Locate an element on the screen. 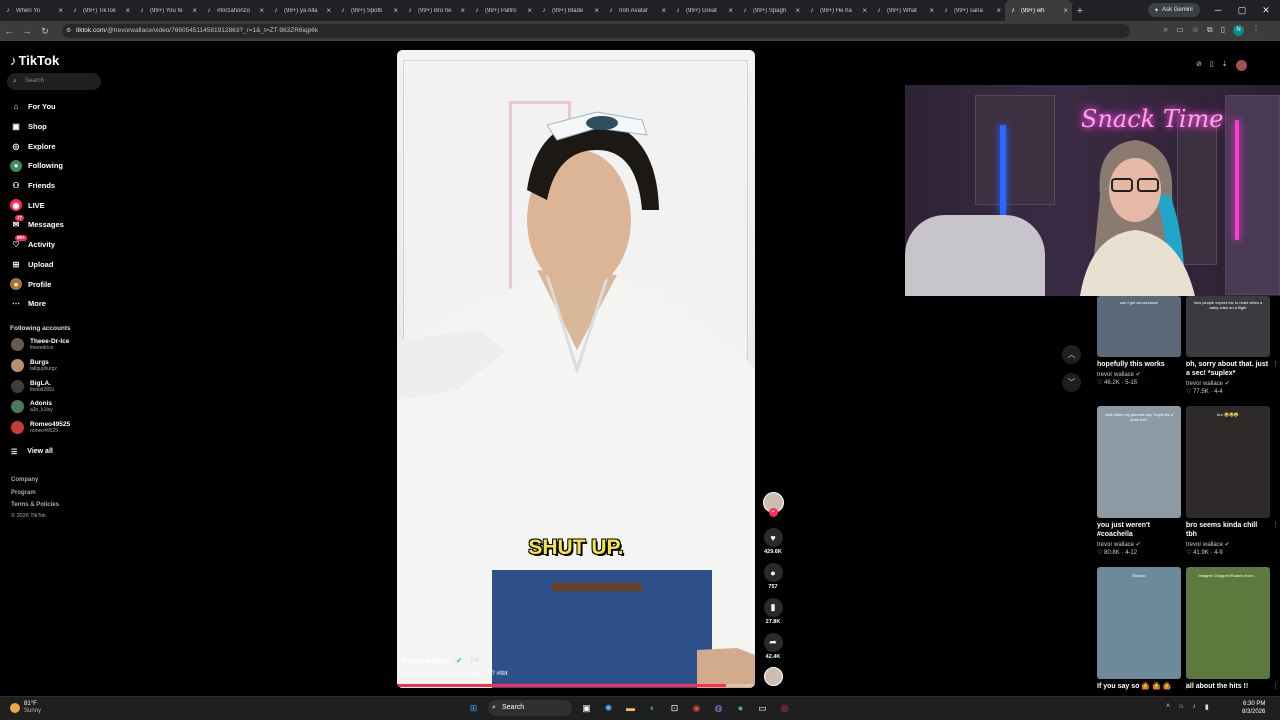 The height and width of the screenshot is (720, 1280). sidebar-item-messages: ✉ 17 Messages is located at coordinates (37, 224).